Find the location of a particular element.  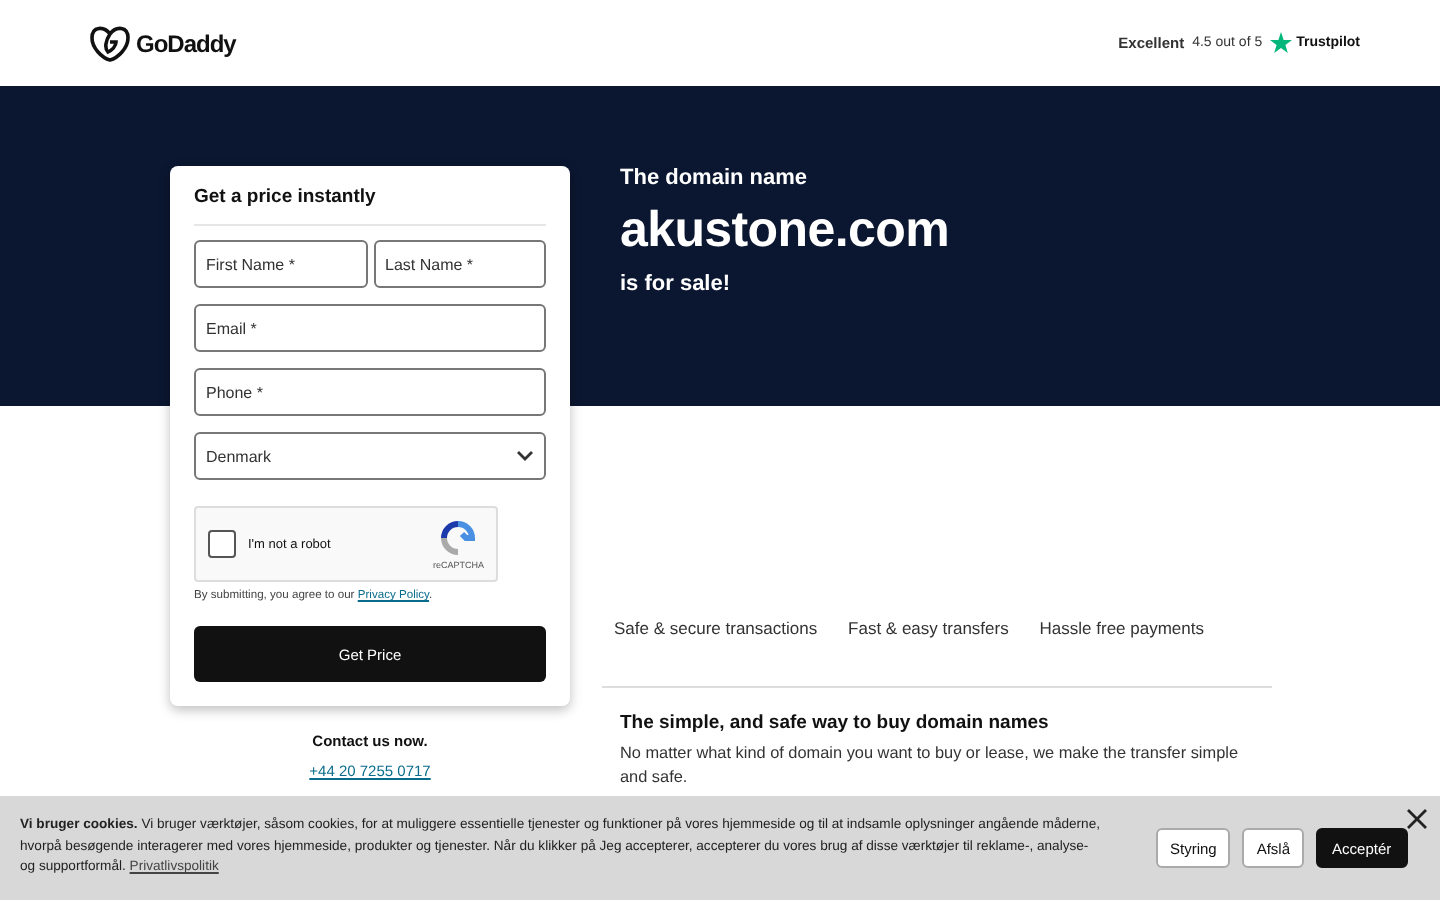

star-icon is located at coordinates (1281, 43).